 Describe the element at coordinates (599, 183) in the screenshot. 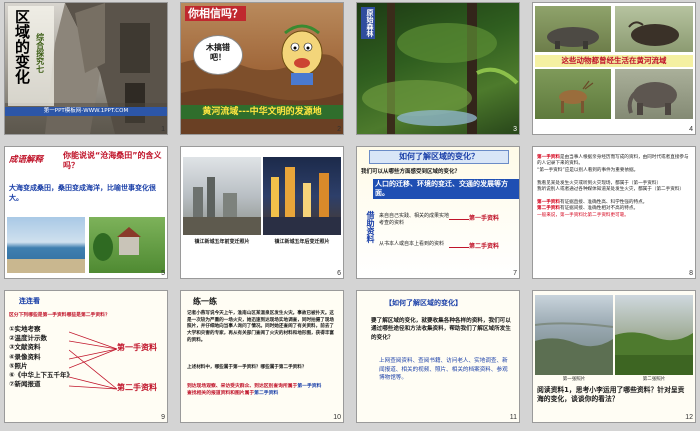

I see `example-first-hand: 我看见某处发生火灾或听到火灾现场，都属于（第一手资料）` at that location.